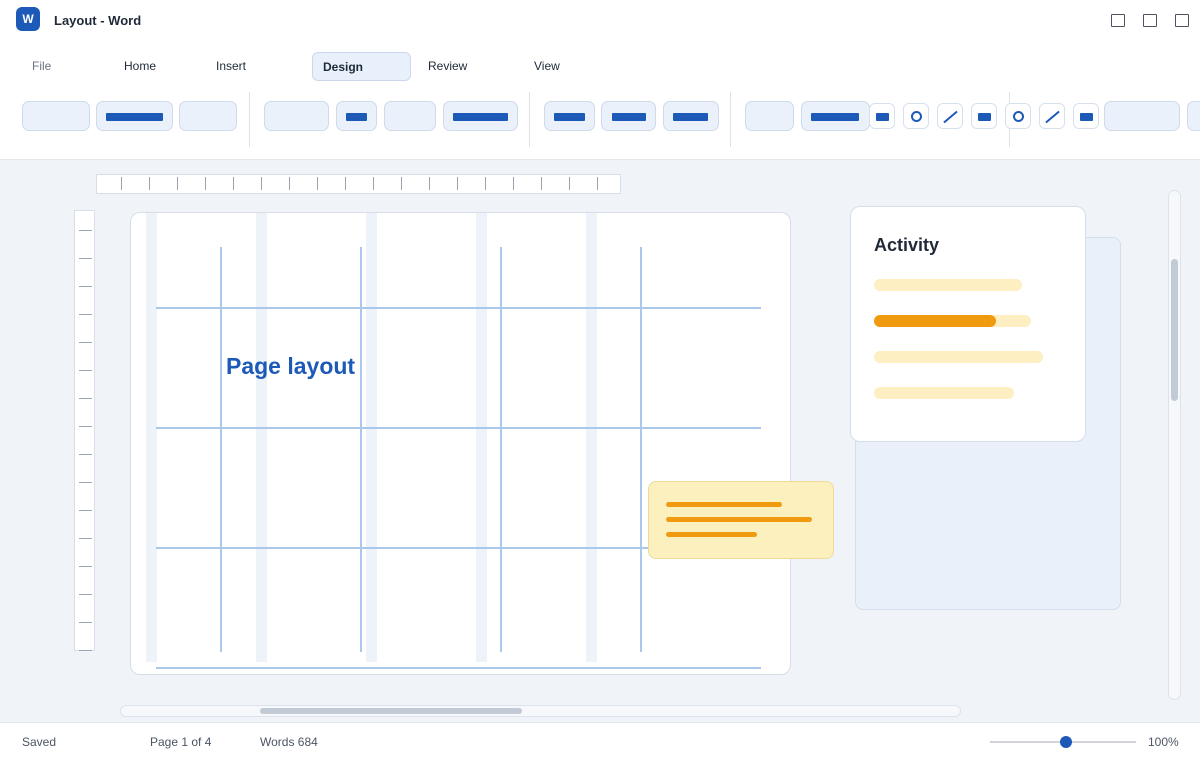  Describe the element at coordinates (1118, 20) in the screenshot. I see `minimize-icon` at that location.